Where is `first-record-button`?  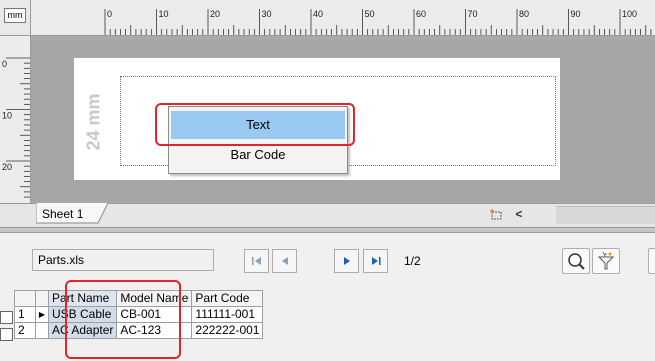 first-record-button is located at coordinates (256, 261).